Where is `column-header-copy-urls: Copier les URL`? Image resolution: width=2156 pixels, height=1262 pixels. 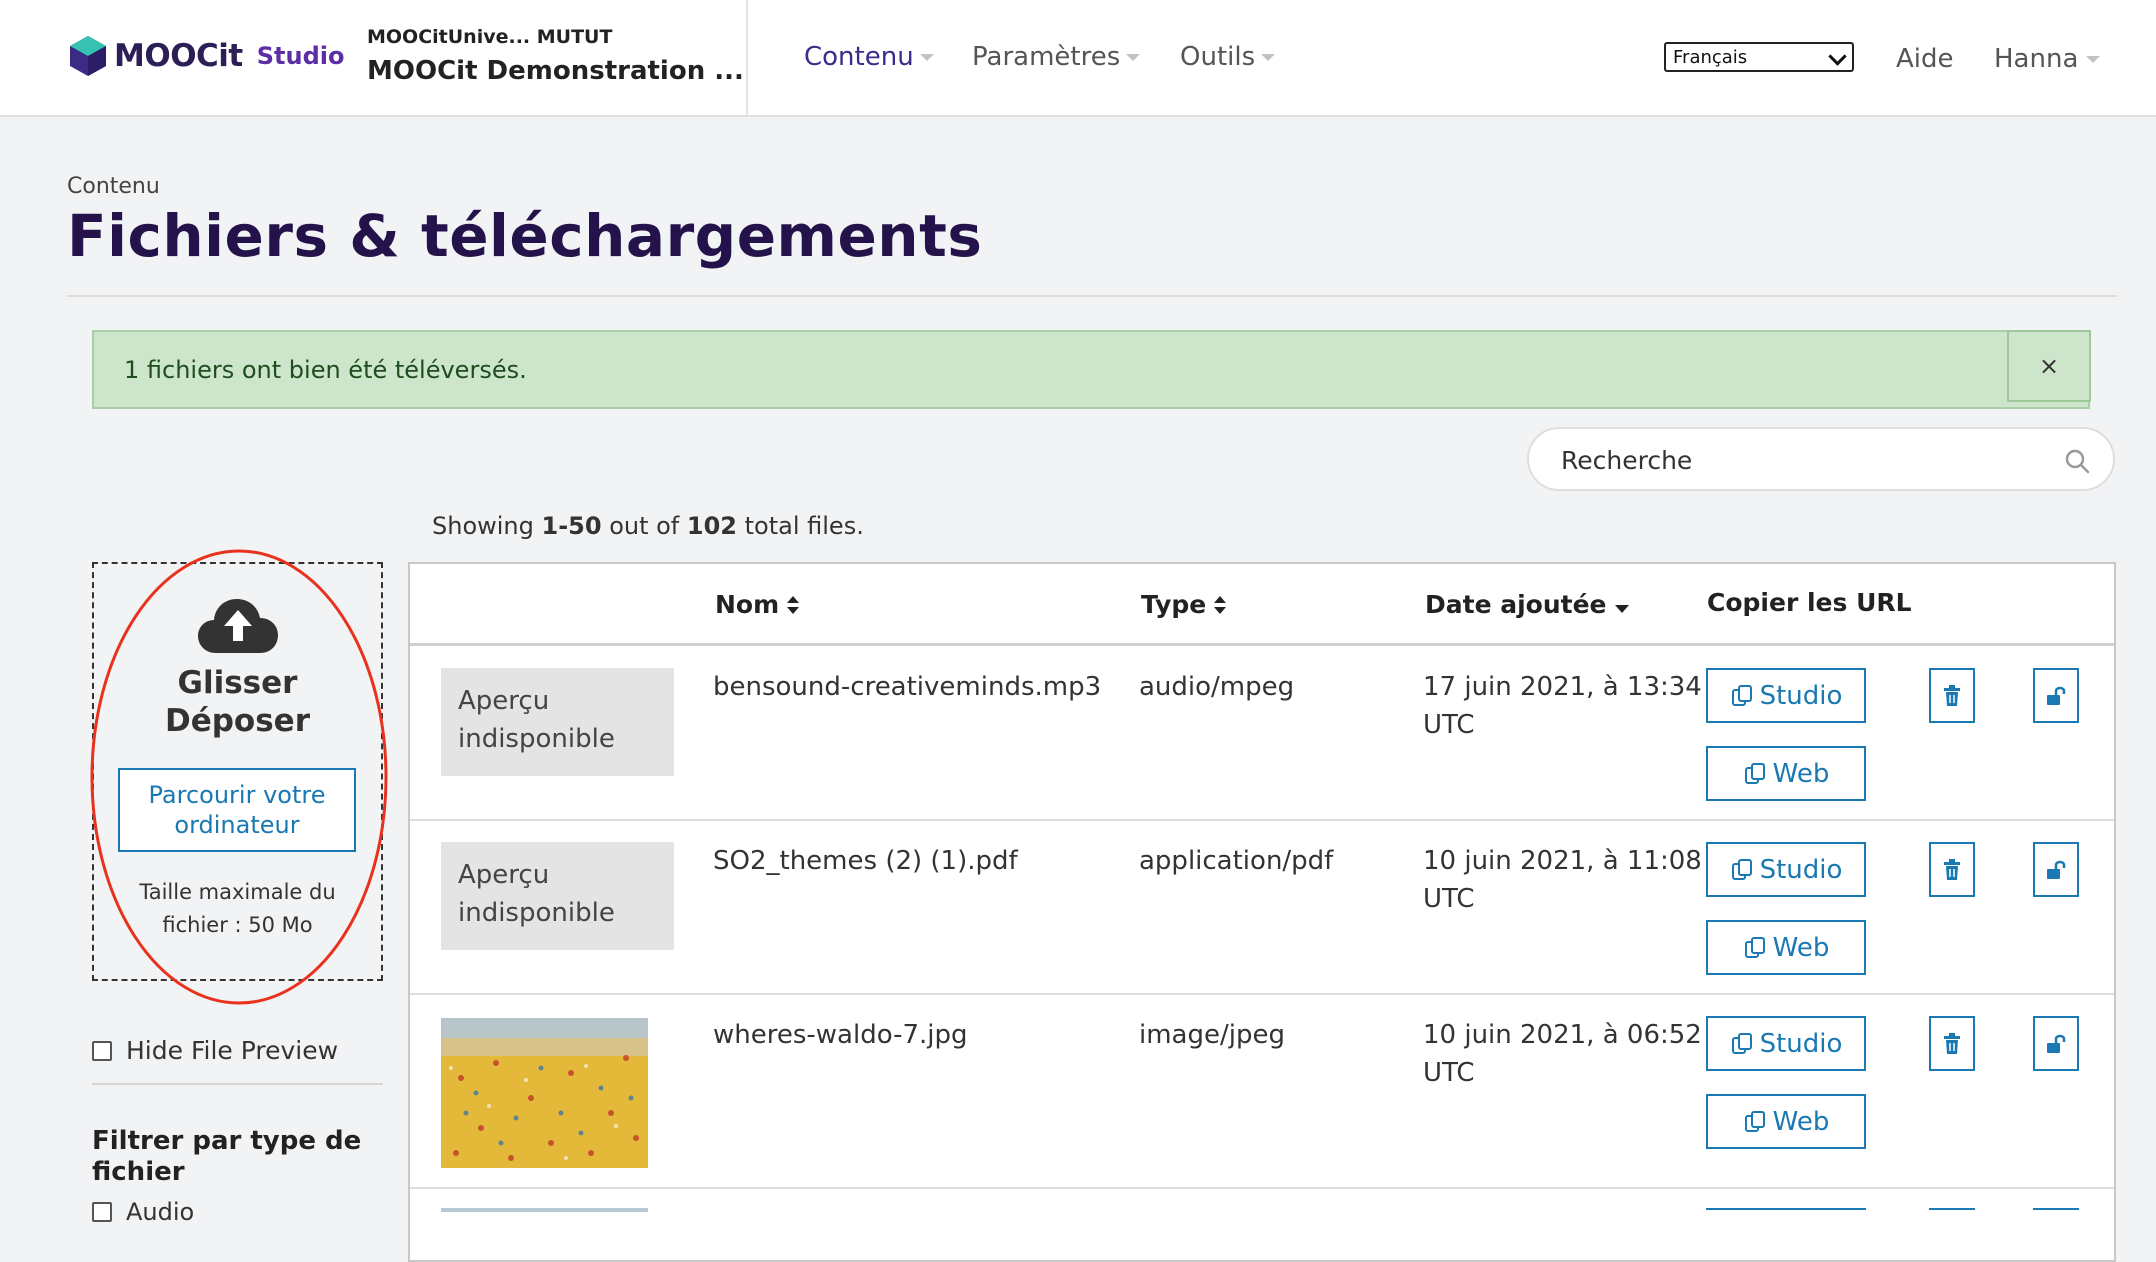 column-header-copy-urls: Copier les URL is located at coordinates (1809, 602).